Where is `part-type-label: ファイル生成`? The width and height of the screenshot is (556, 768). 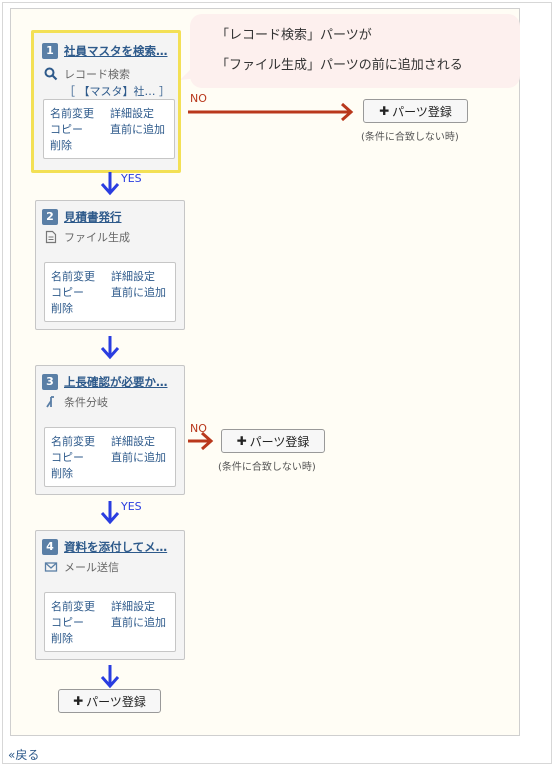
part-type-label: ファイル生成 is located at coordinates (97, 237).